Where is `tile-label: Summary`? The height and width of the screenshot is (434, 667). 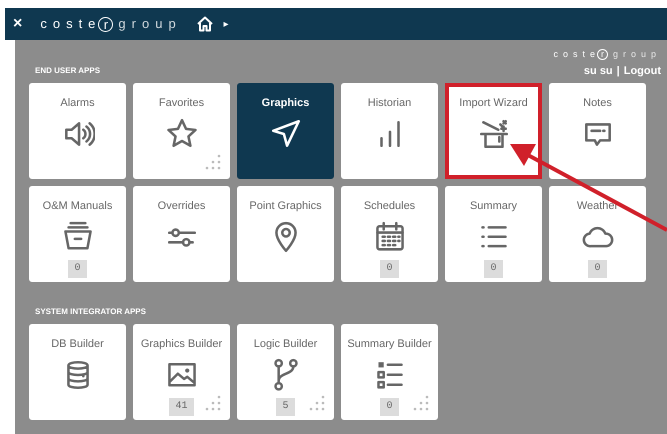 tile-label: Summary is located at coordinates (494, 206).